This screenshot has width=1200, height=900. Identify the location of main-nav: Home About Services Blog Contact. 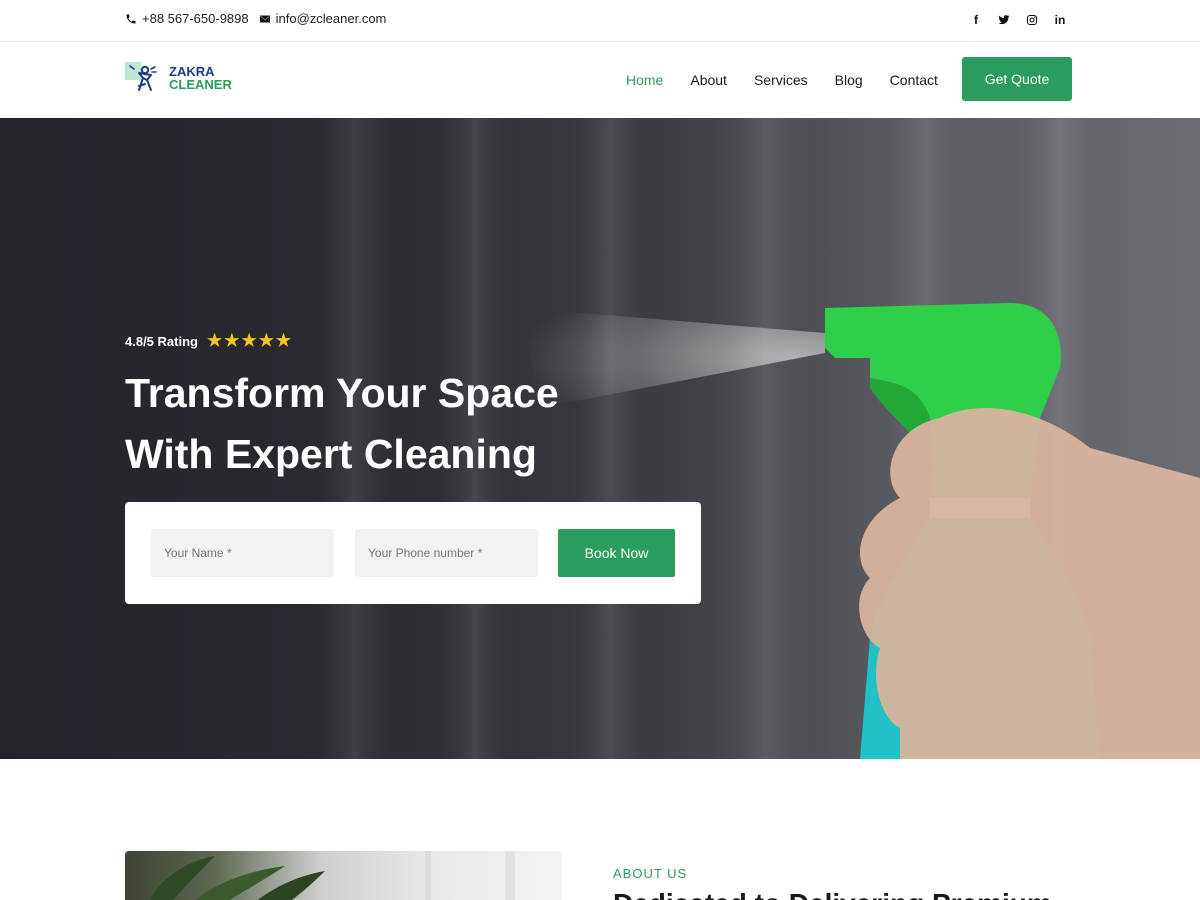
(795, 80).